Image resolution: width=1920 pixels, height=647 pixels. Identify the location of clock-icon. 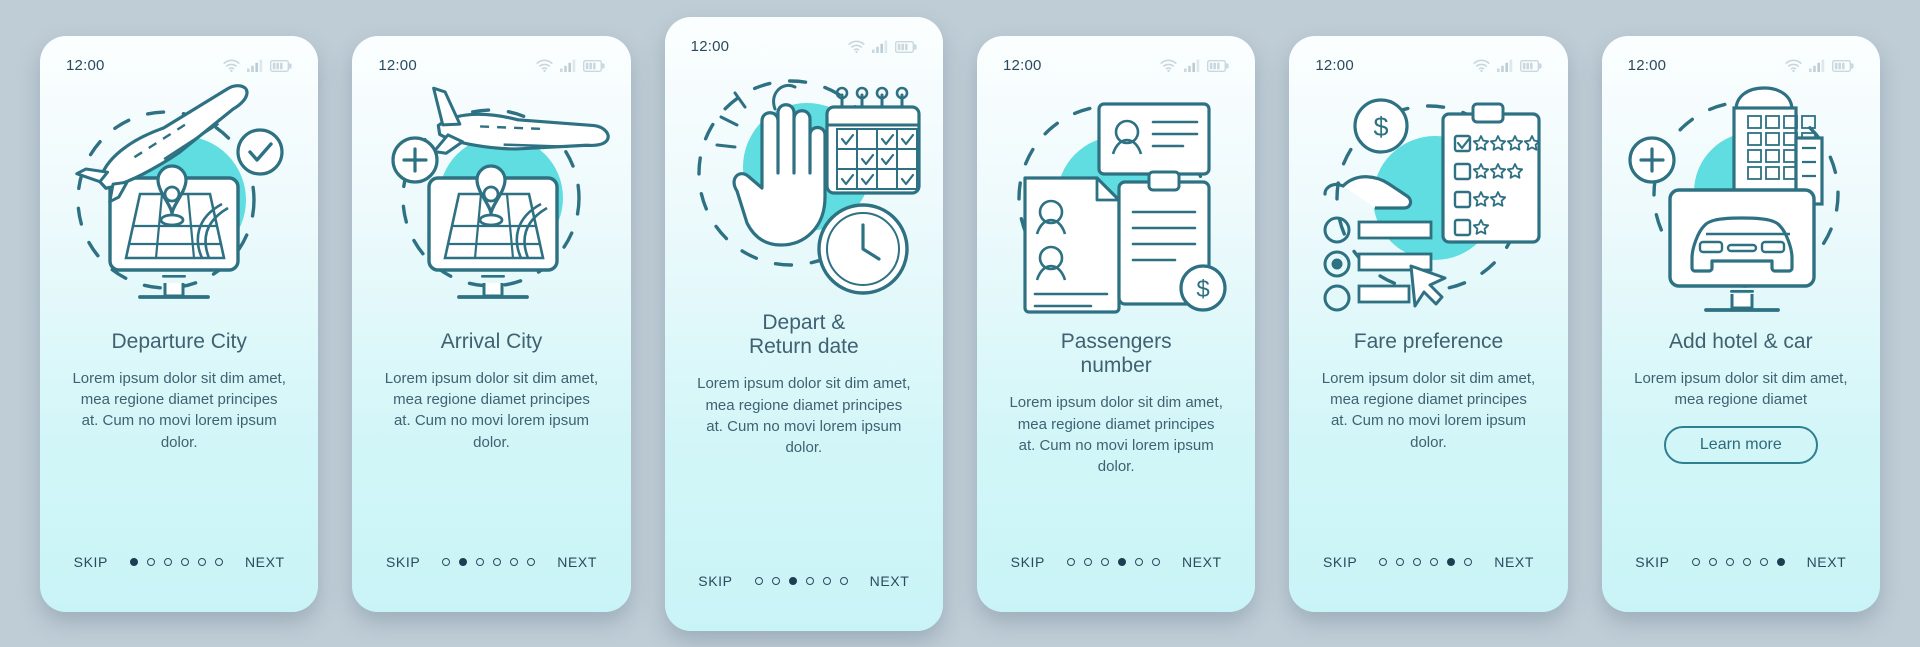
(863, 248).